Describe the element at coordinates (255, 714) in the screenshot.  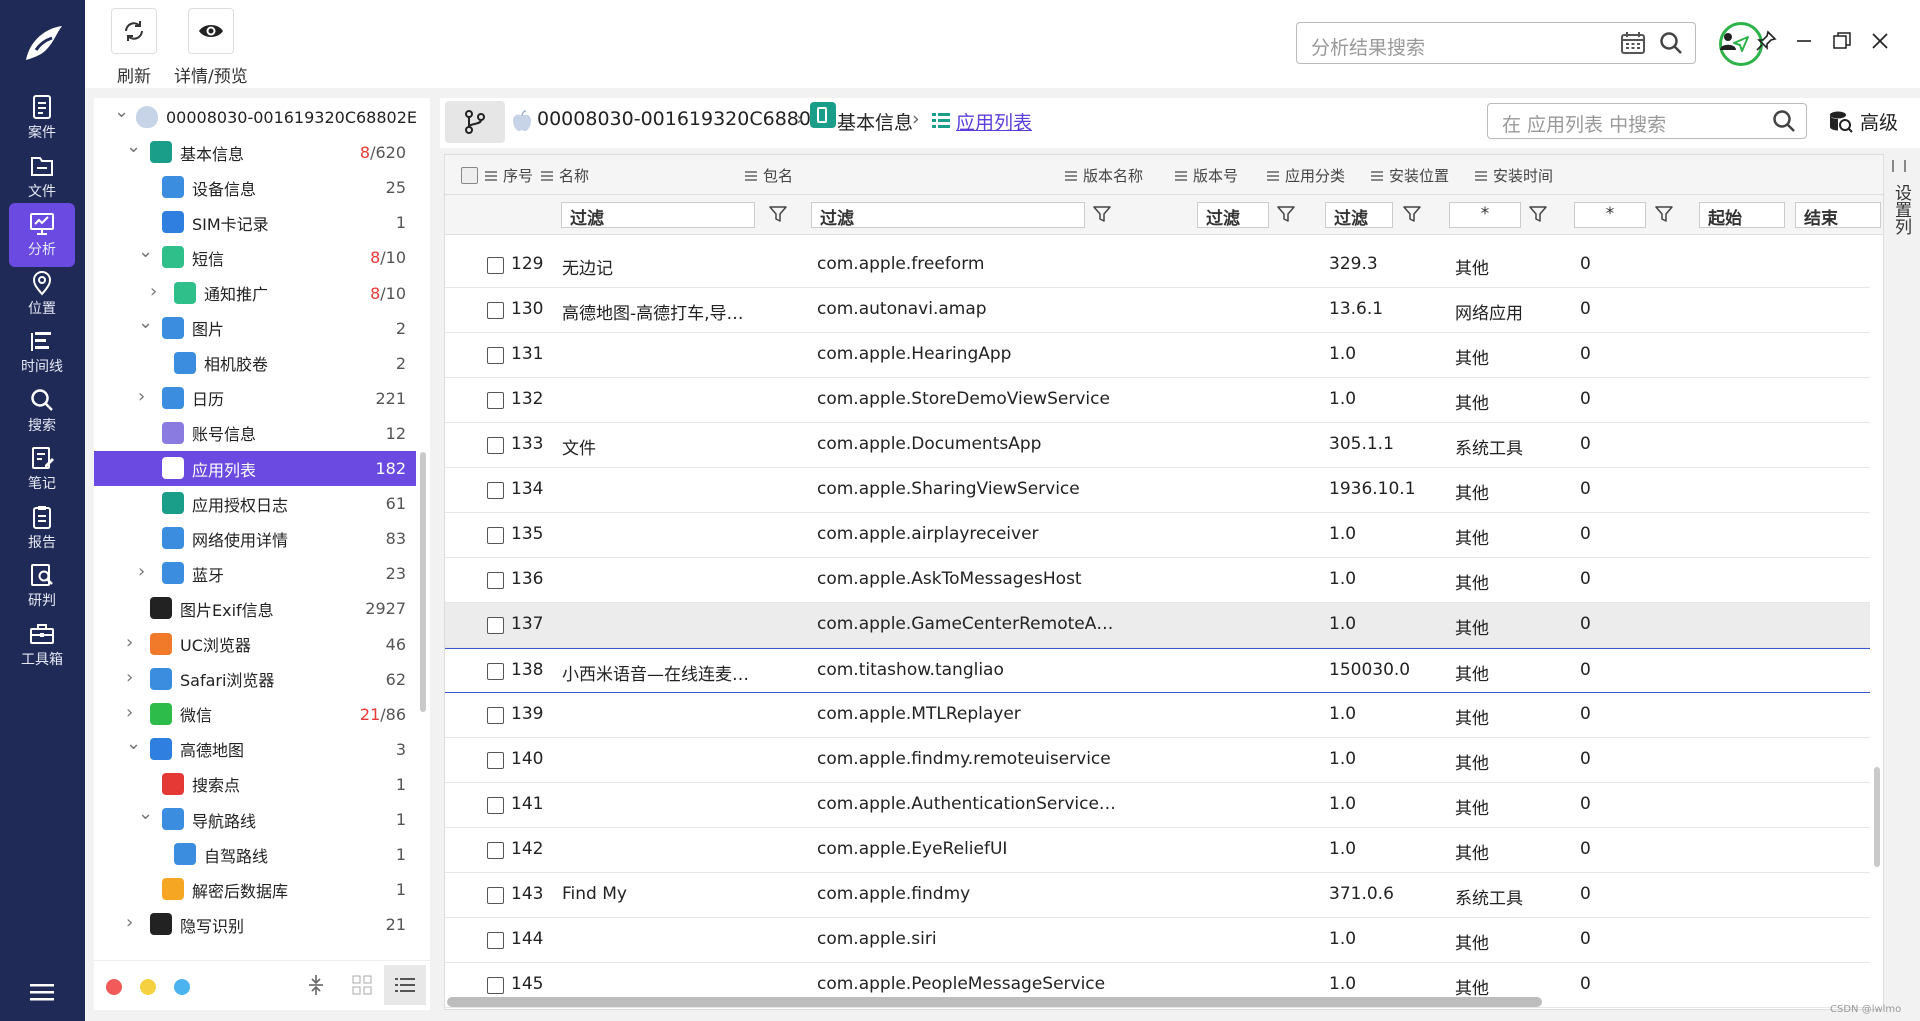
I see `tree-item: › 微信 21/86` at that location.